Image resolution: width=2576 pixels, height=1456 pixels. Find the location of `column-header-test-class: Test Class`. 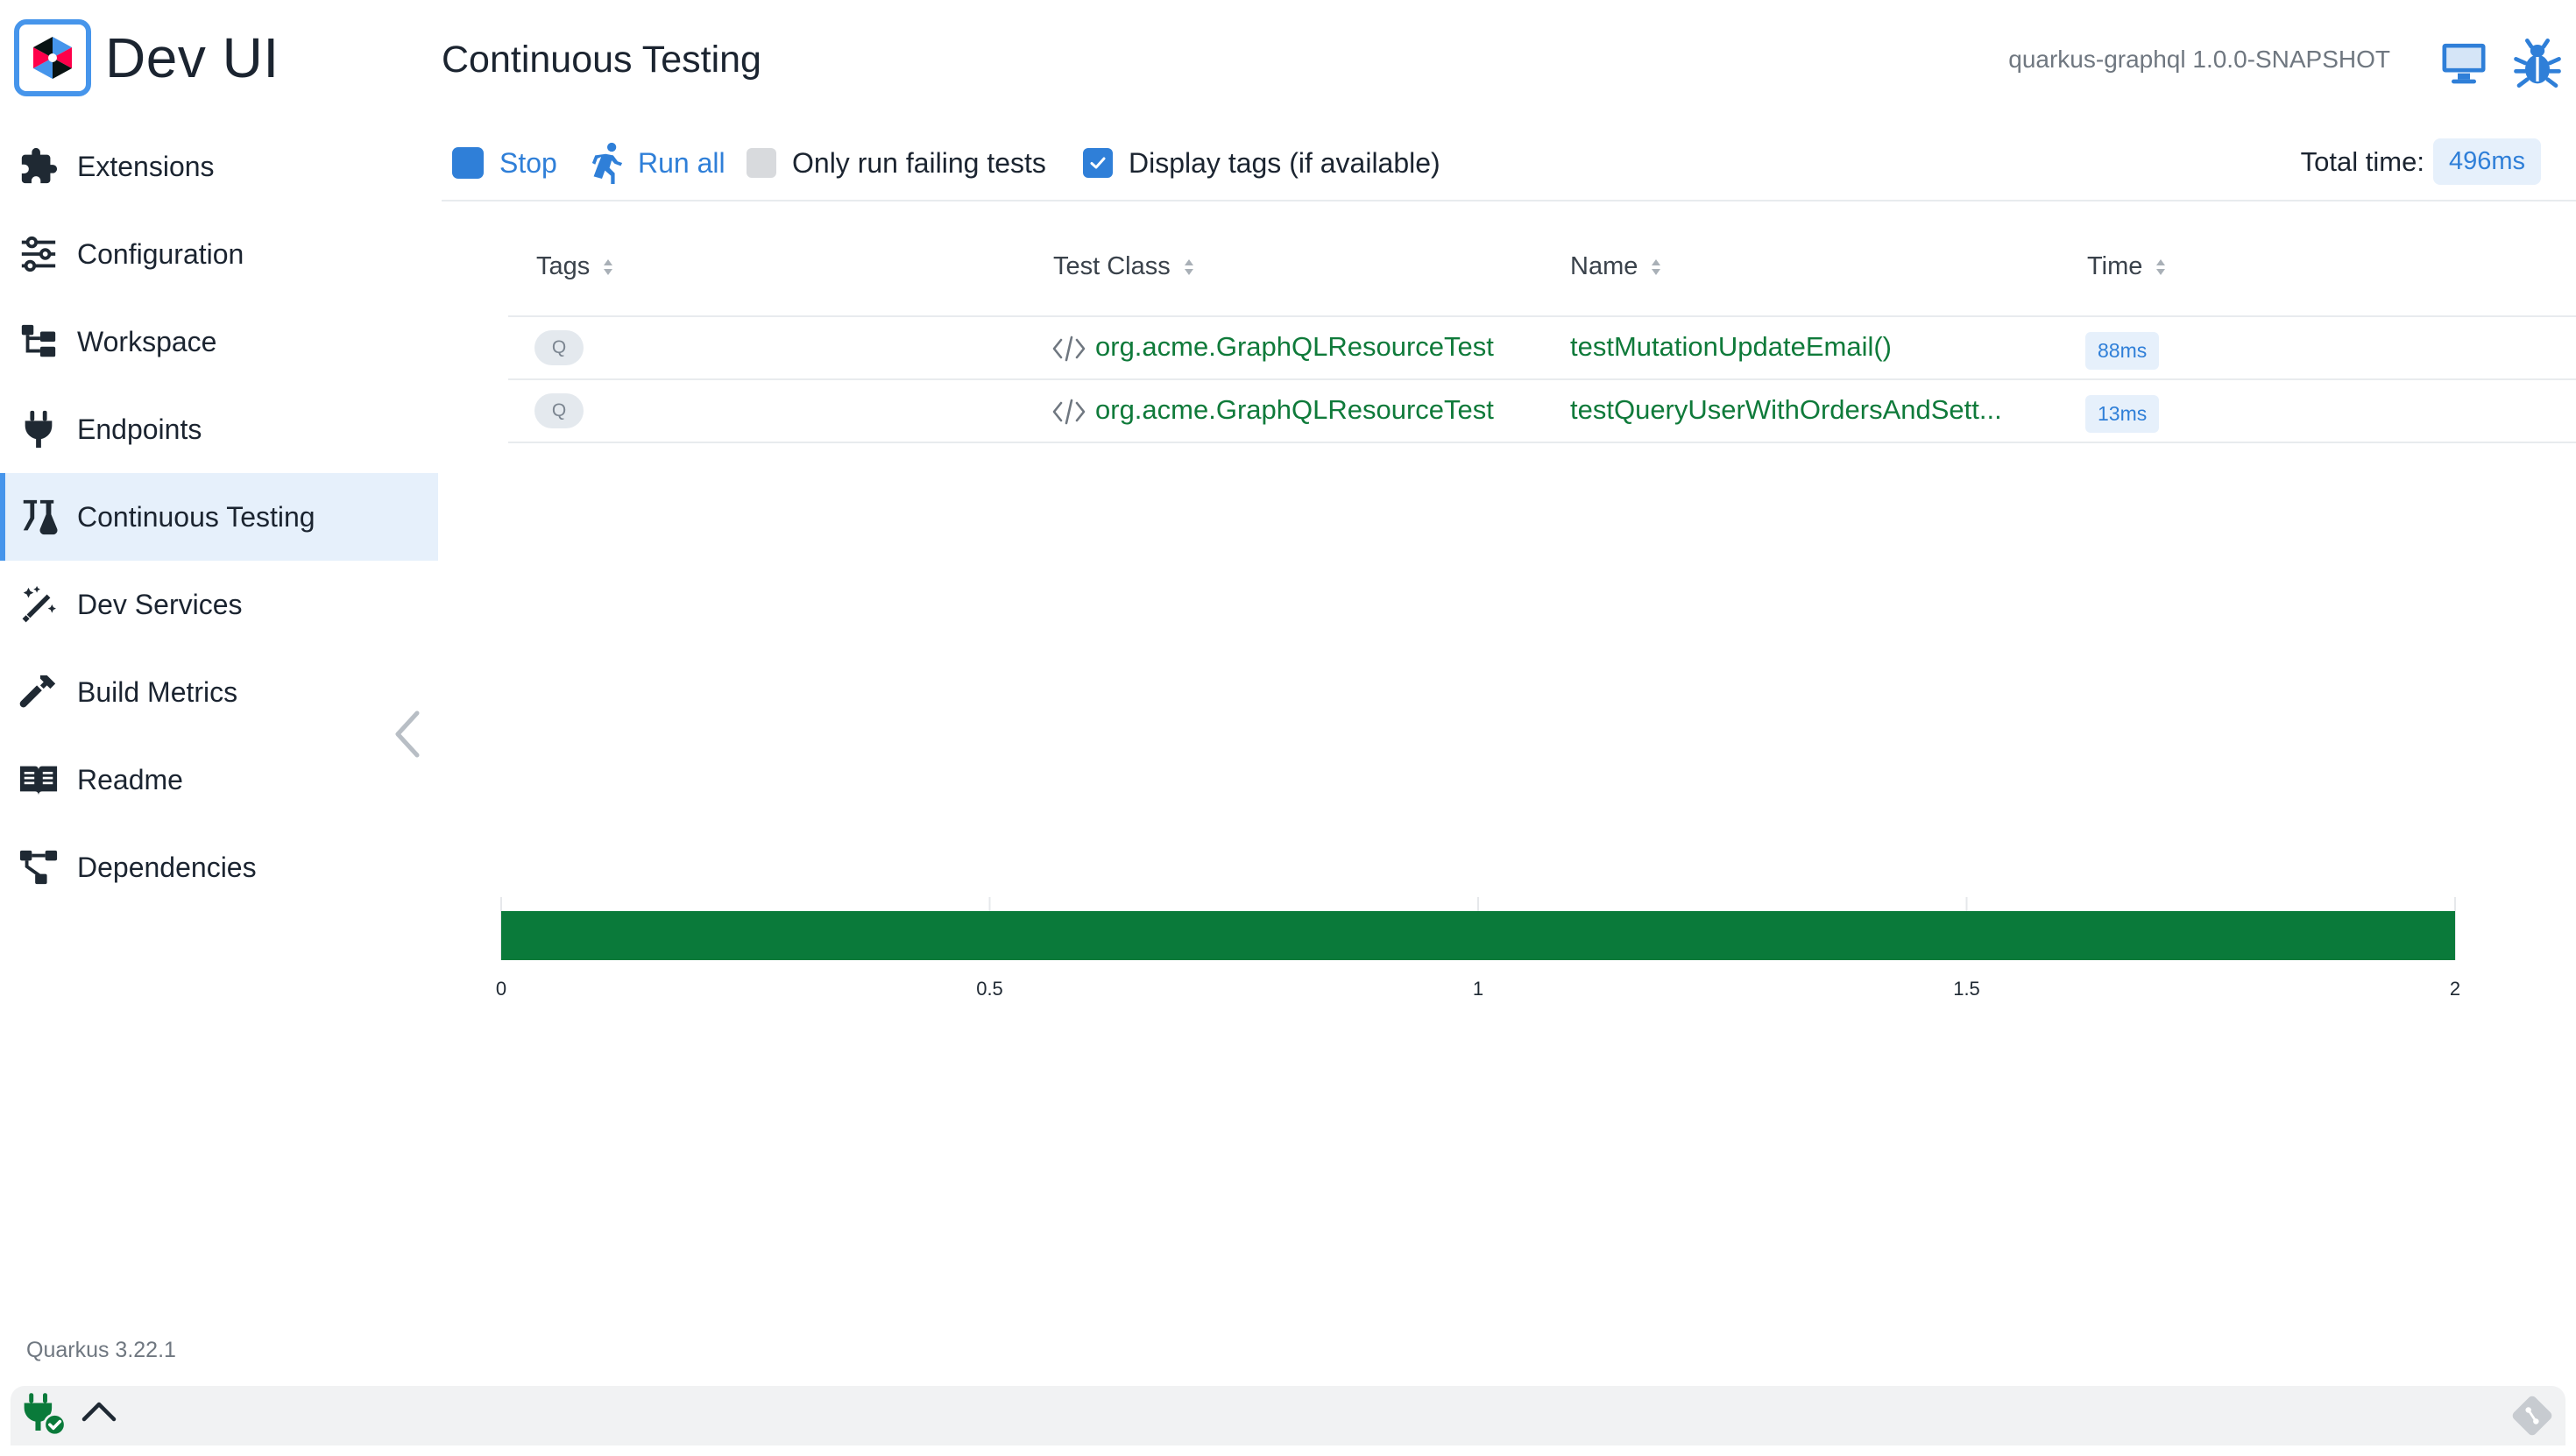

column-header-test-class: Test Class is located at coordinates (1124, 266).